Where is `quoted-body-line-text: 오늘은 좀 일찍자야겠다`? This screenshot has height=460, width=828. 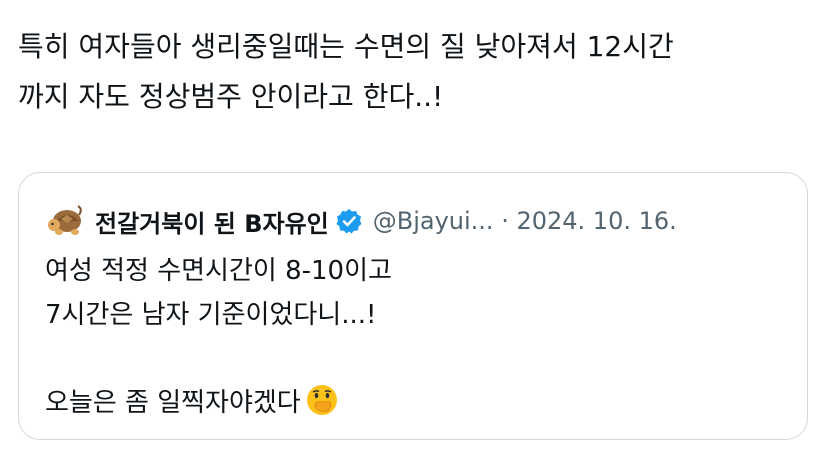
quoted-body-line-text: 오늘은 좀 일찍자야겠다 is located at coordinates (173, 403).